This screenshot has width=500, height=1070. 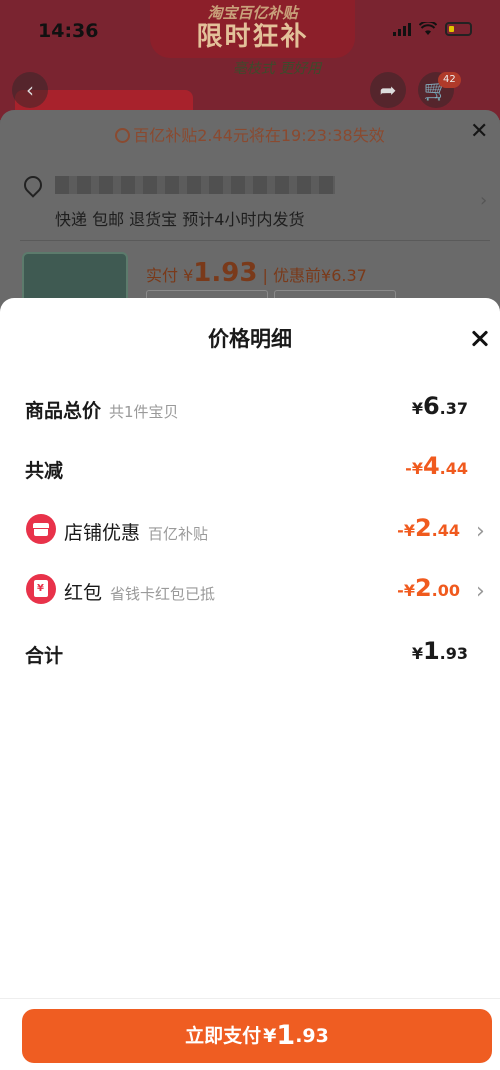 I want to click on wifi-icon, so click(x=428, y=28).